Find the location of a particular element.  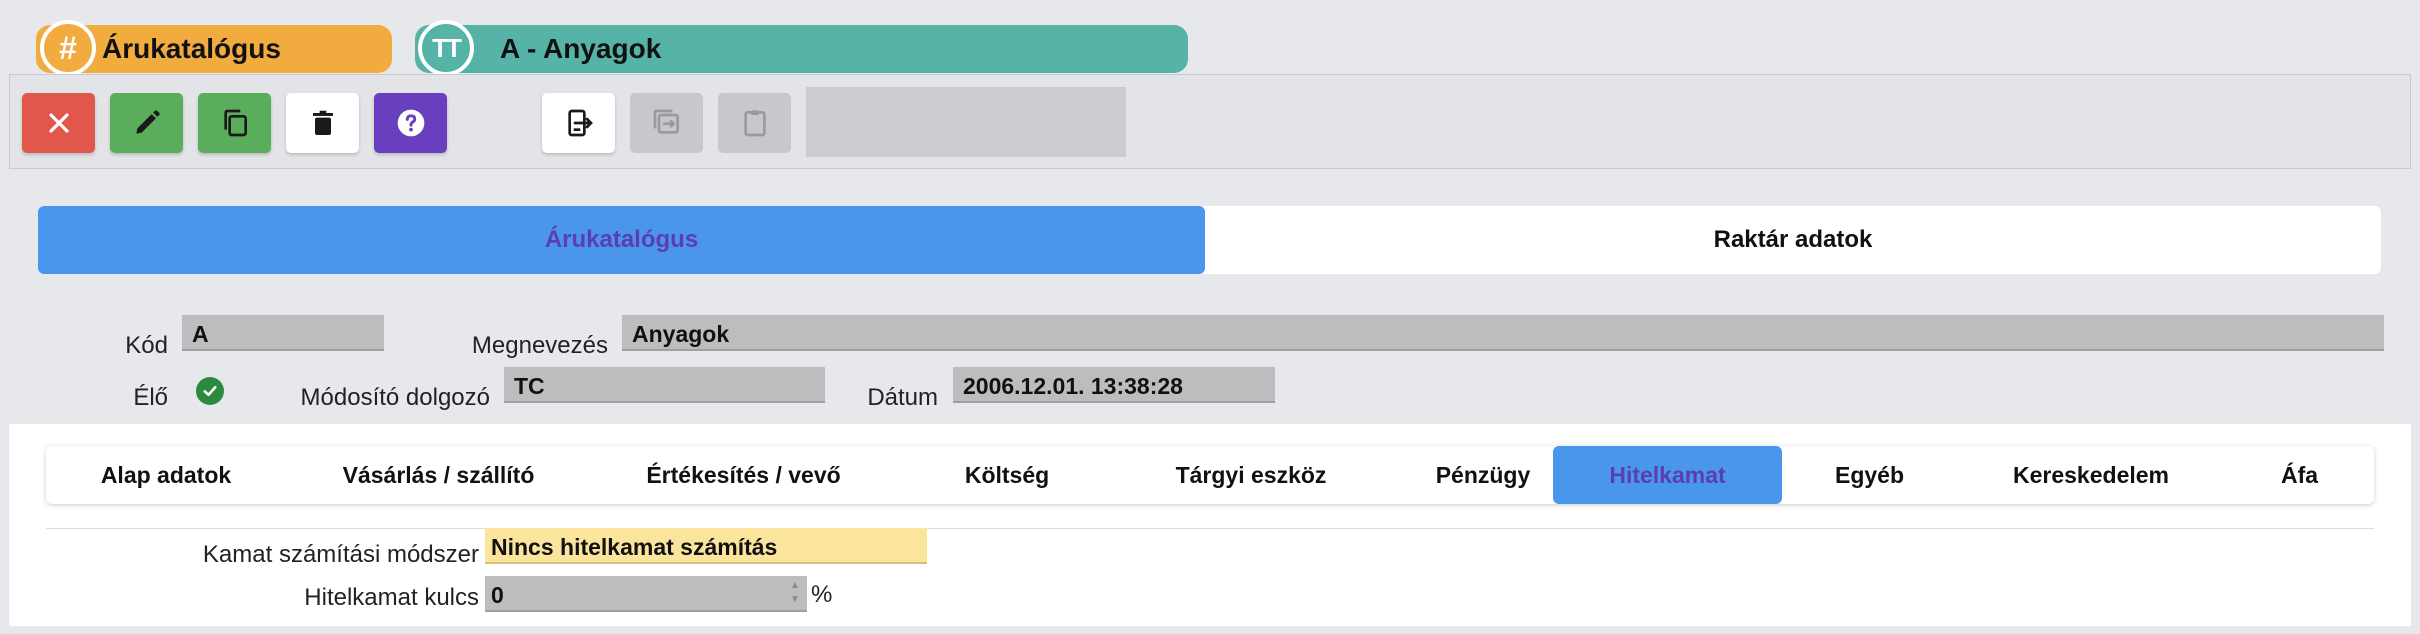

hitelkamat-kulcs-value: 0 is located at coordinates (497, 595).